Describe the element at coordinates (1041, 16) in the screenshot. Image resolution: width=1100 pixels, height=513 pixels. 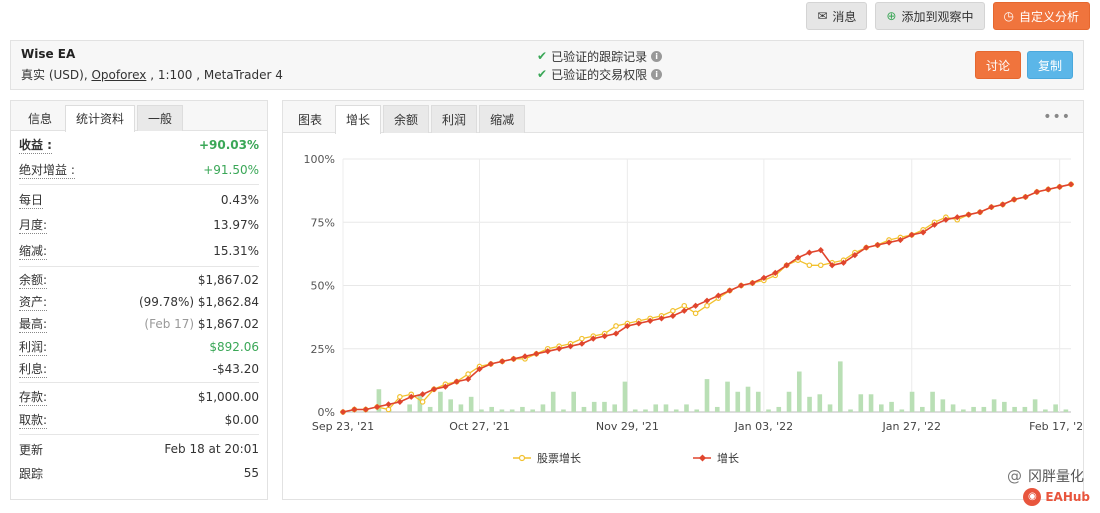
I see `custom-analysis-button: ◷ 自定义分析` at that location.